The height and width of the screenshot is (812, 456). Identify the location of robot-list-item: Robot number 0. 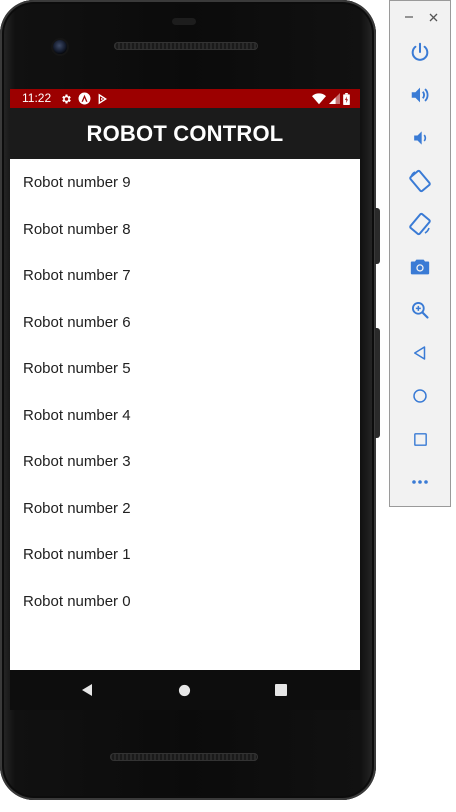
(185, 601).